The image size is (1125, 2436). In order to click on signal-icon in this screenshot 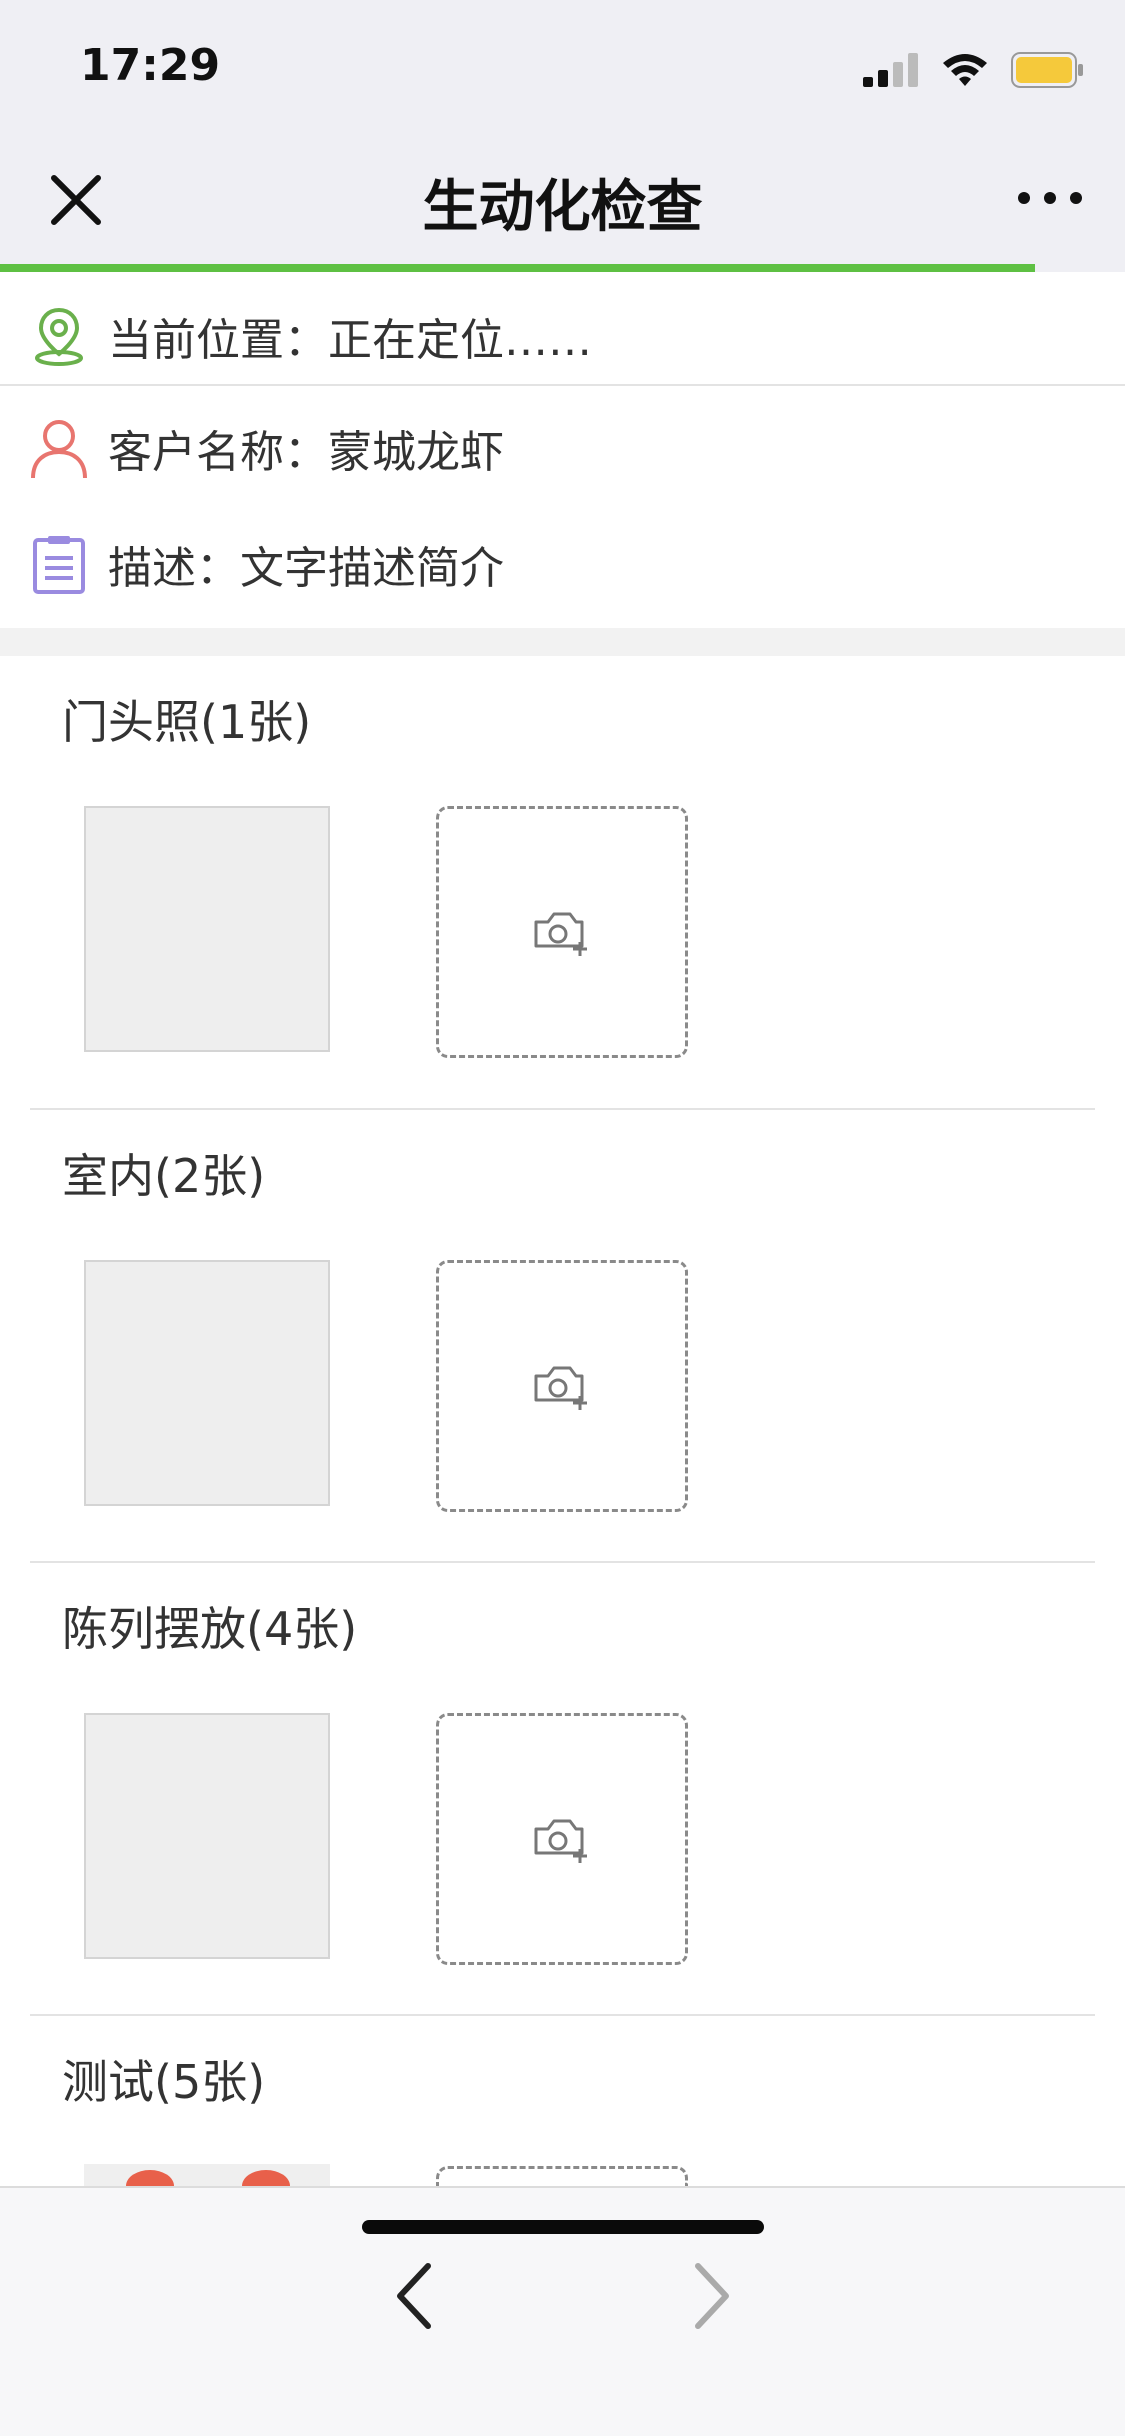, I will do `click(890, 70)`.